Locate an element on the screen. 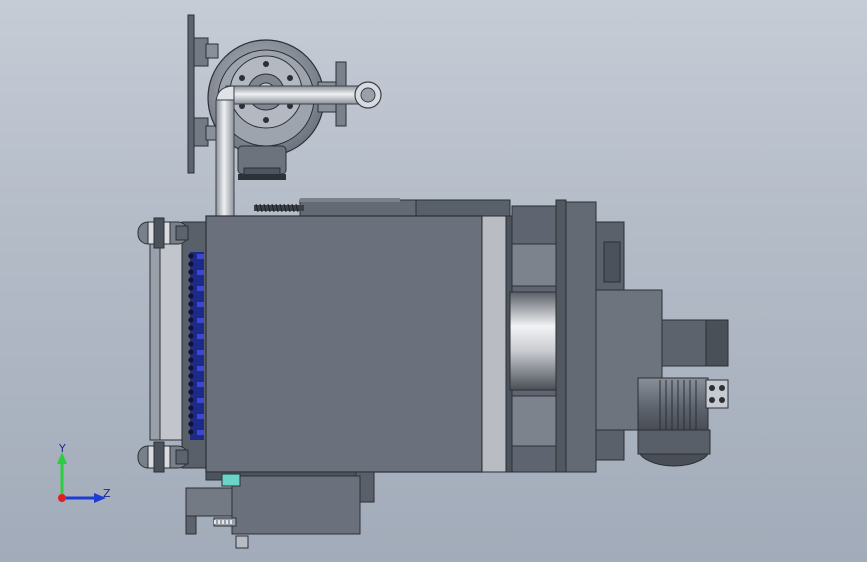 This screenshot has height=562, width=867. bottom-outlet is located at coordinates (280, 510).